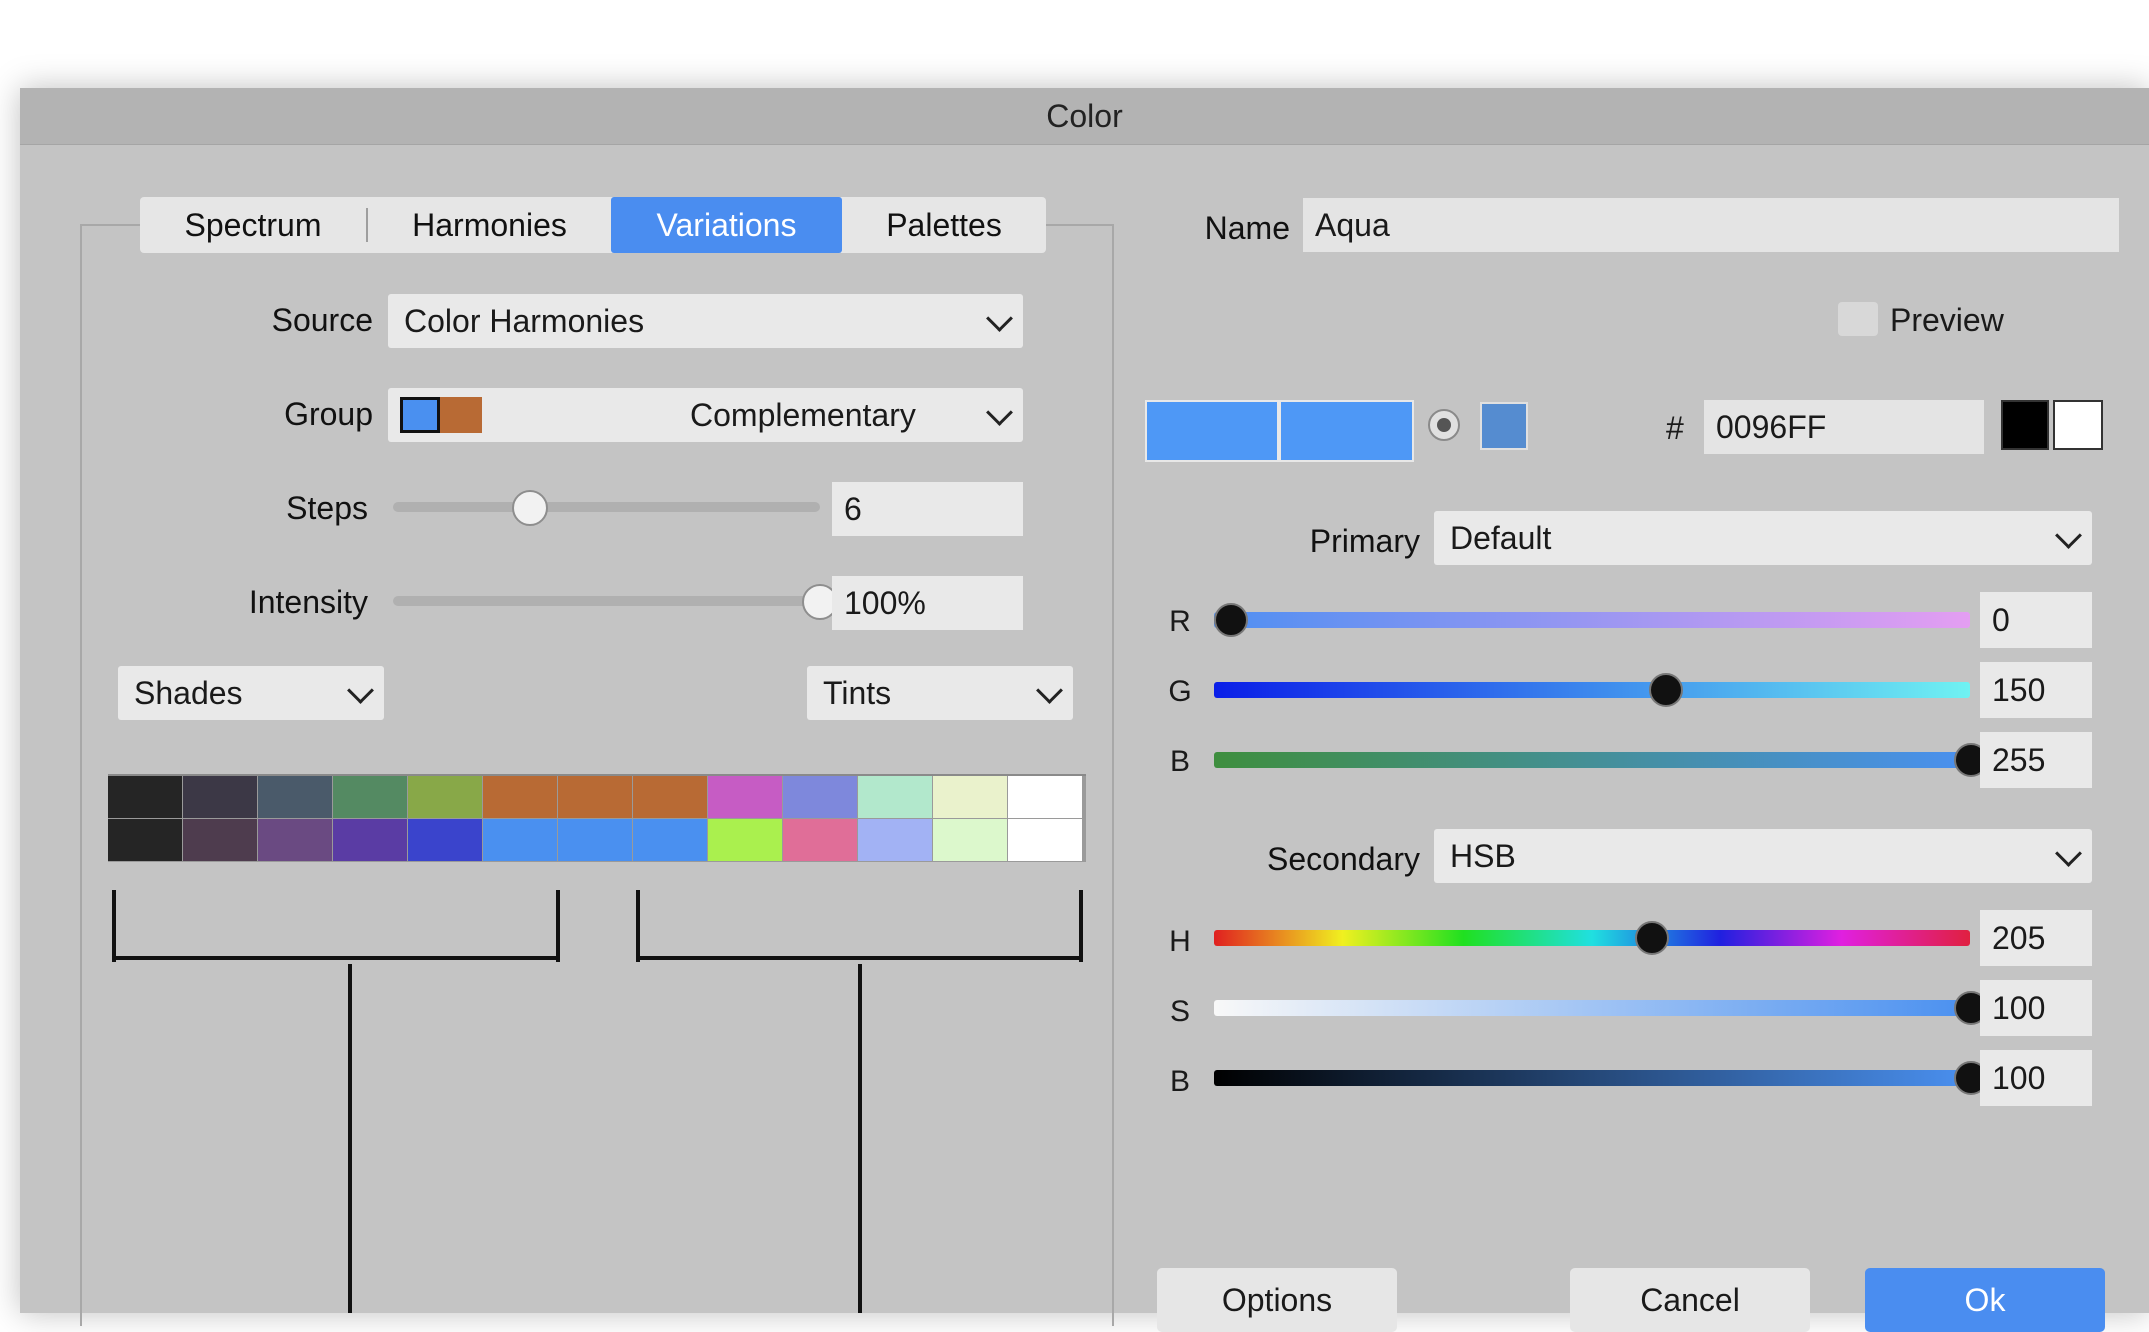  What do you see at coordinates (1711, 225) in the screenshot?
I see `name-field: Aqua` at bounding box center [1711, 225].